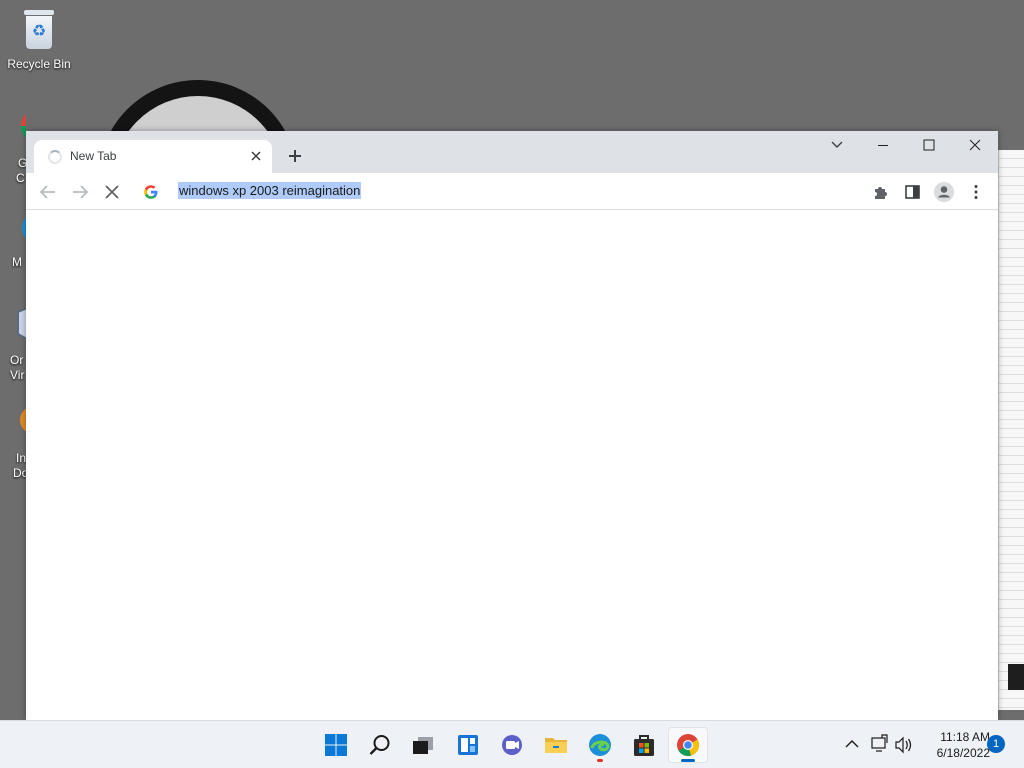 The width and height of the screenshot is (1024, 768). Describe the element at coordinates (963, 753) in the screenshot. I see `clock-date: 6/18/2022` at that location.